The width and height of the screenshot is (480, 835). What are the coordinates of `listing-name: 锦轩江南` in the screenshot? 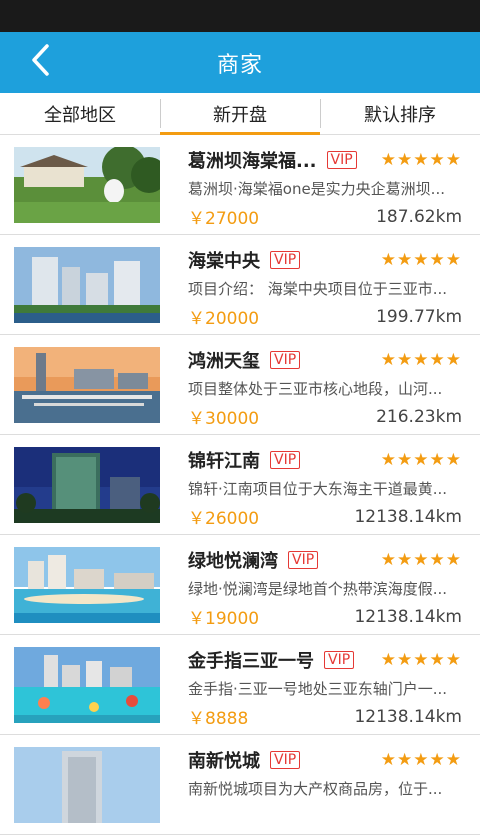 It's located at (224, 461).